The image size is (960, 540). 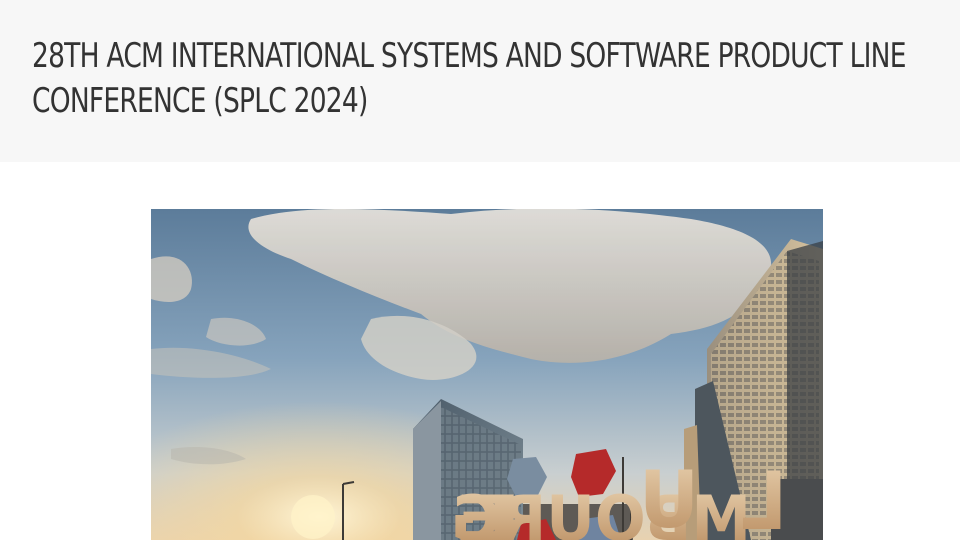 I want to click on page-title-line-2: CONFERENCE (SPLC 2024), so click(x=200, y=101).